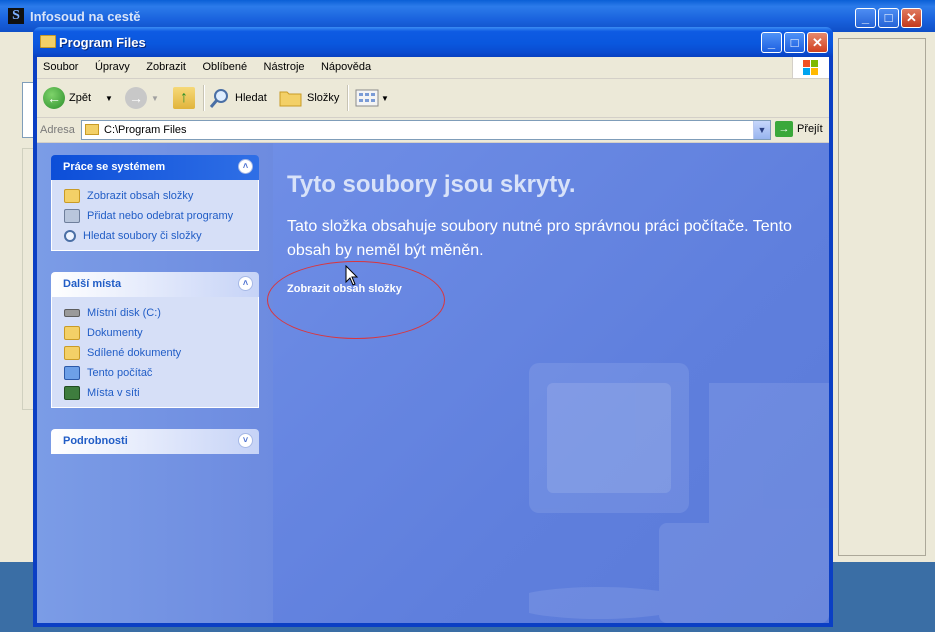 The image size is (935, 632). I want to click on expand-icon: ˅, so click(245, 440).